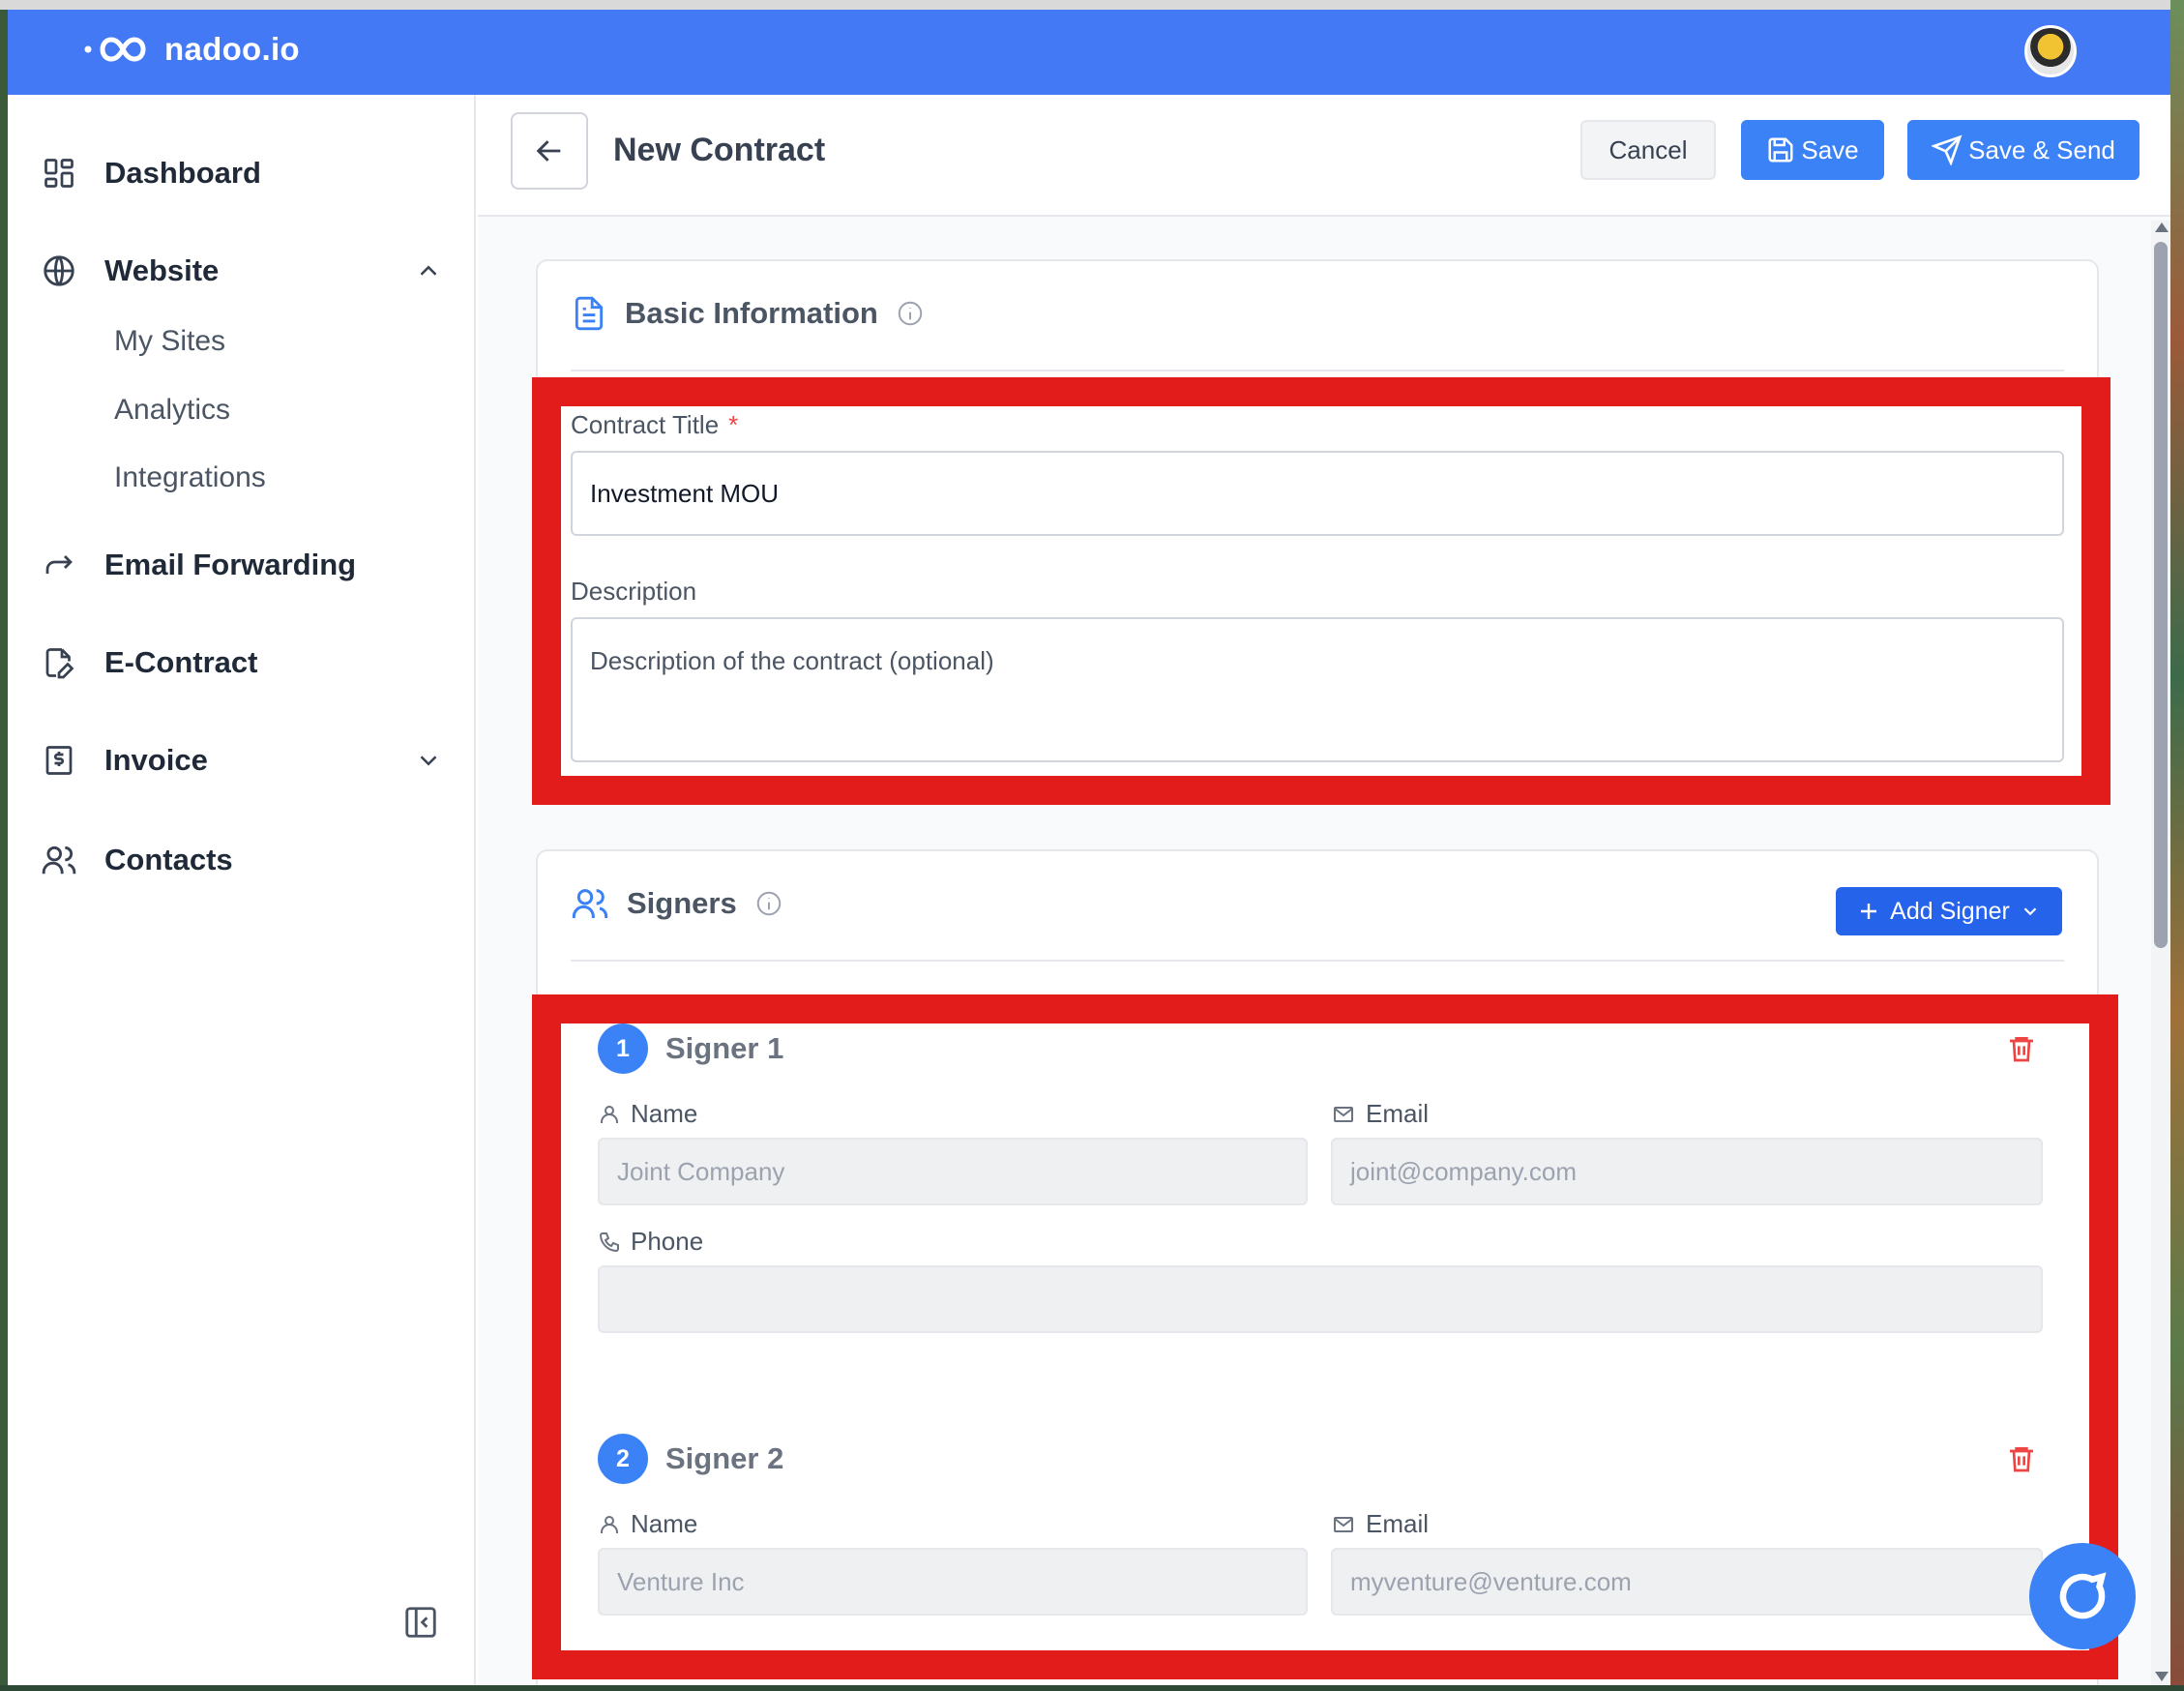 Image resolution: width=2184 pixels, height=1691 pixels. Describe the element at coordinates (172, 410) in the screenshot. I see `sidebar-item-analytics: Analytics` at that location.